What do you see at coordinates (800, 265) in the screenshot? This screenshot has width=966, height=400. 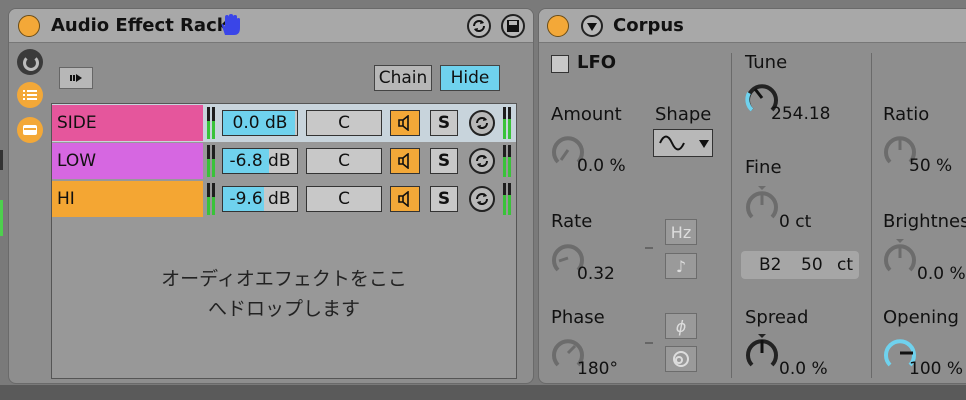 I see `note-display: B2 50 ct` at bounding box center [800, 265].